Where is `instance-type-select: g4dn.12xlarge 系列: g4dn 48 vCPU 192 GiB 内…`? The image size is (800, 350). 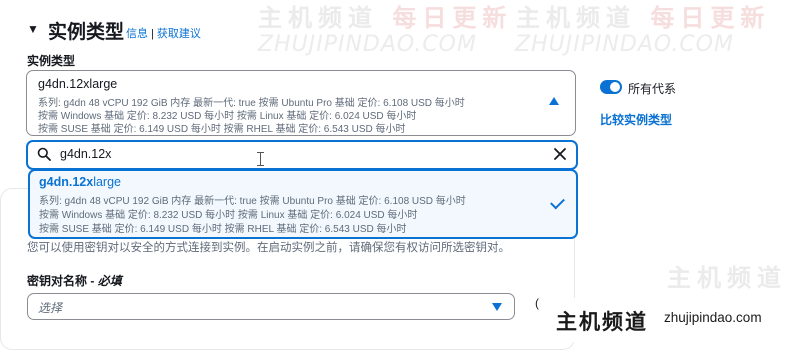 instance-type-select: g4dn.12xlarge 系列: g4dn 48 vCPU 192 GiB 内… is located at coordinates (301, 103).